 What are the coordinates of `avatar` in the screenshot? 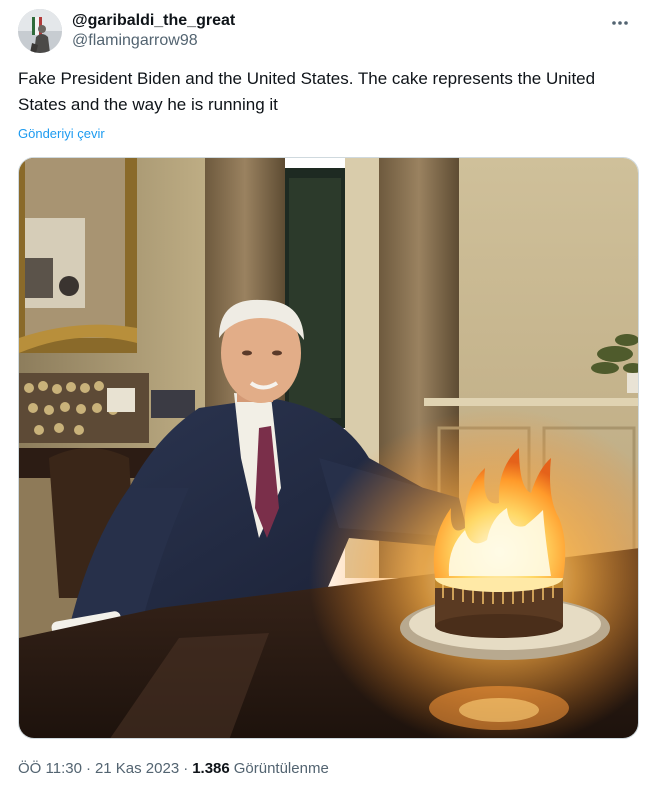 It's located at (40, 31).